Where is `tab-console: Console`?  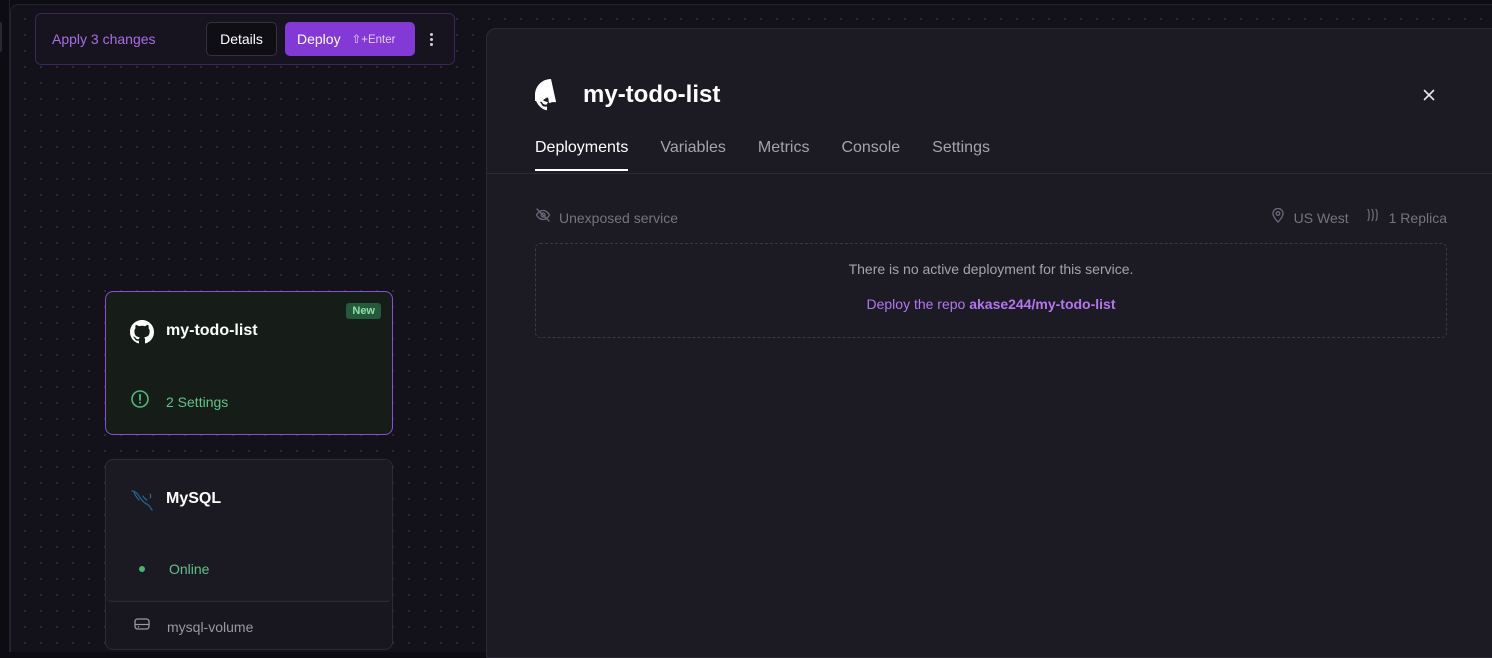 tab-console: Console is located at coordinates (870, 155).